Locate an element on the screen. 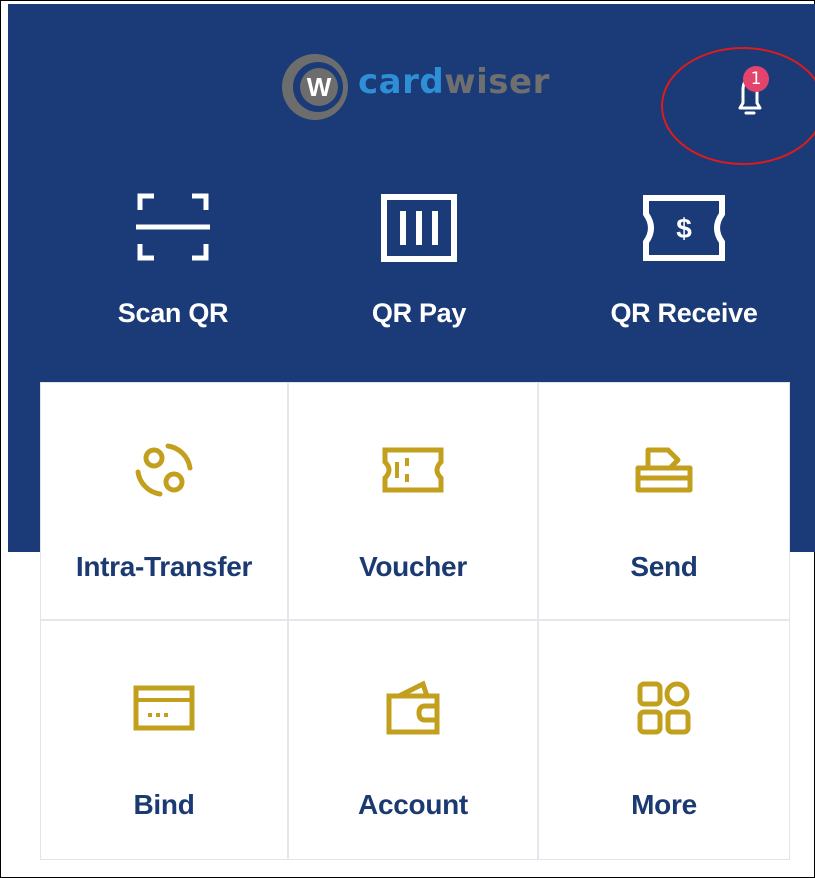 The image size is (815, 878). svg-text: W is located at coordinates (319, 87).